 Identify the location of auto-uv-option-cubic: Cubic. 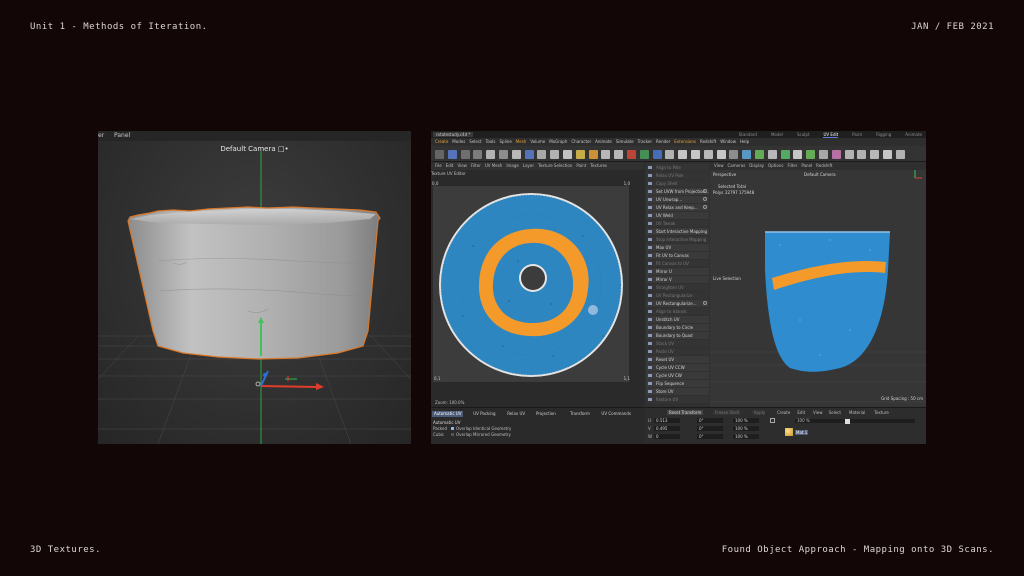
(438, 434).